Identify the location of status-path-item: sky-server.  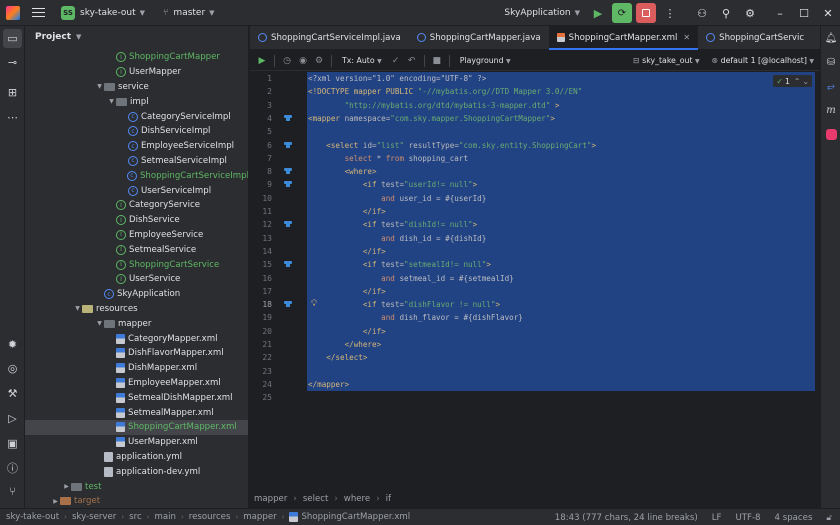
(94, 517).